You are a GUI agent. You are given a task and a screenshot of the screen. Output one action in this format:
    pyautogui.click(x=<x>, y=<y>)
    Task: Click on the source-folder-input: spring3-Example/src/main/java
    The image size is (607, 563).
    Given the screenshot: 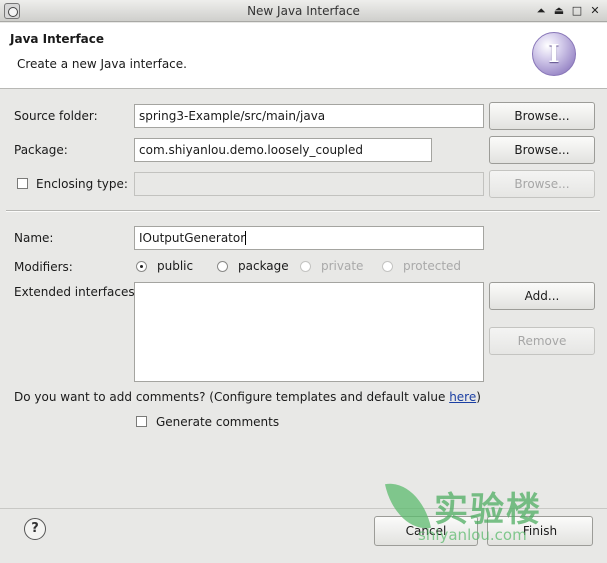 What is the action you would take?
    pyautogui.click(x=309, y=116)
    